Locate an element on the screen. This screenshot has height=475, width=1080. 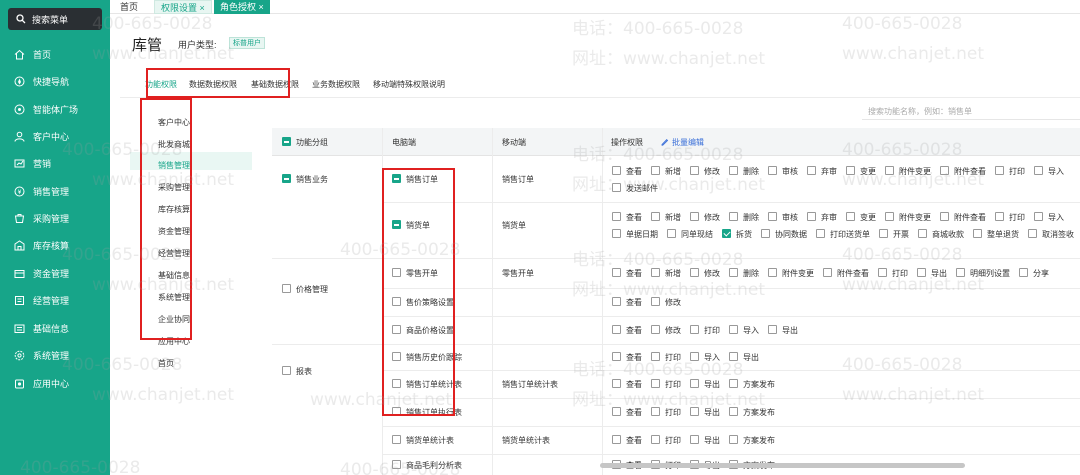
permission-option: 审核 is located at coordinates (783, 171).